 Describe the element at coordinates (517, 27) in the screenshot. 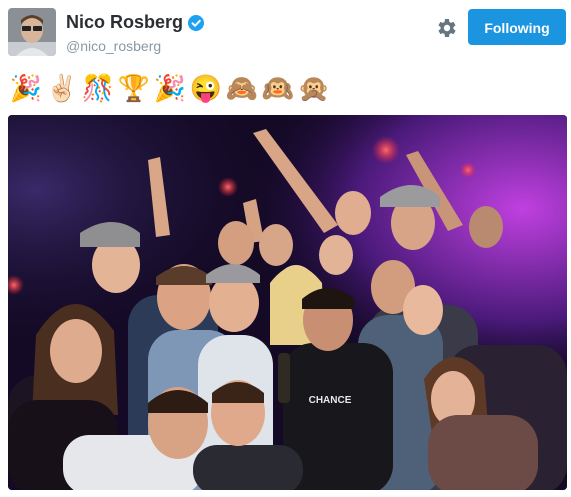

I see `following-button: Following` at that location.